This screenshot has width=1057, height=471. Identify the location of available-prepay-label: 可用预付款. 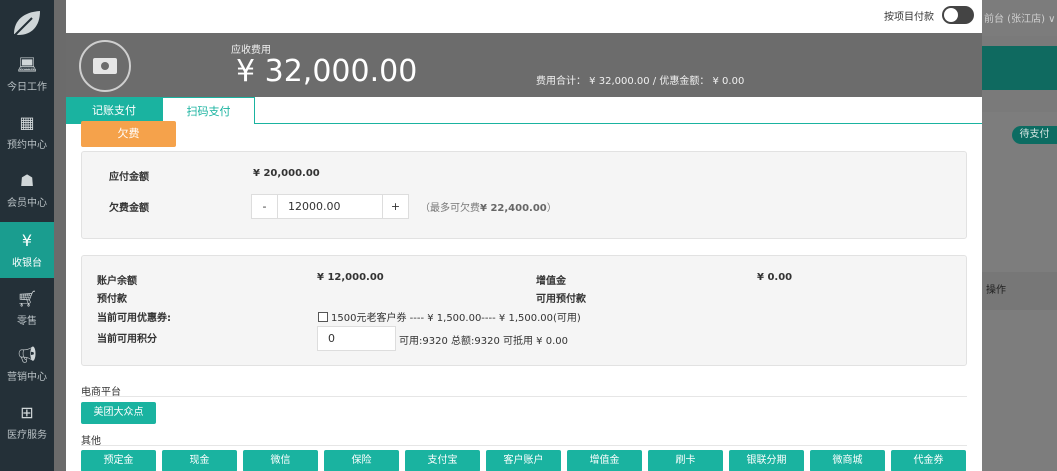
(561, 299).